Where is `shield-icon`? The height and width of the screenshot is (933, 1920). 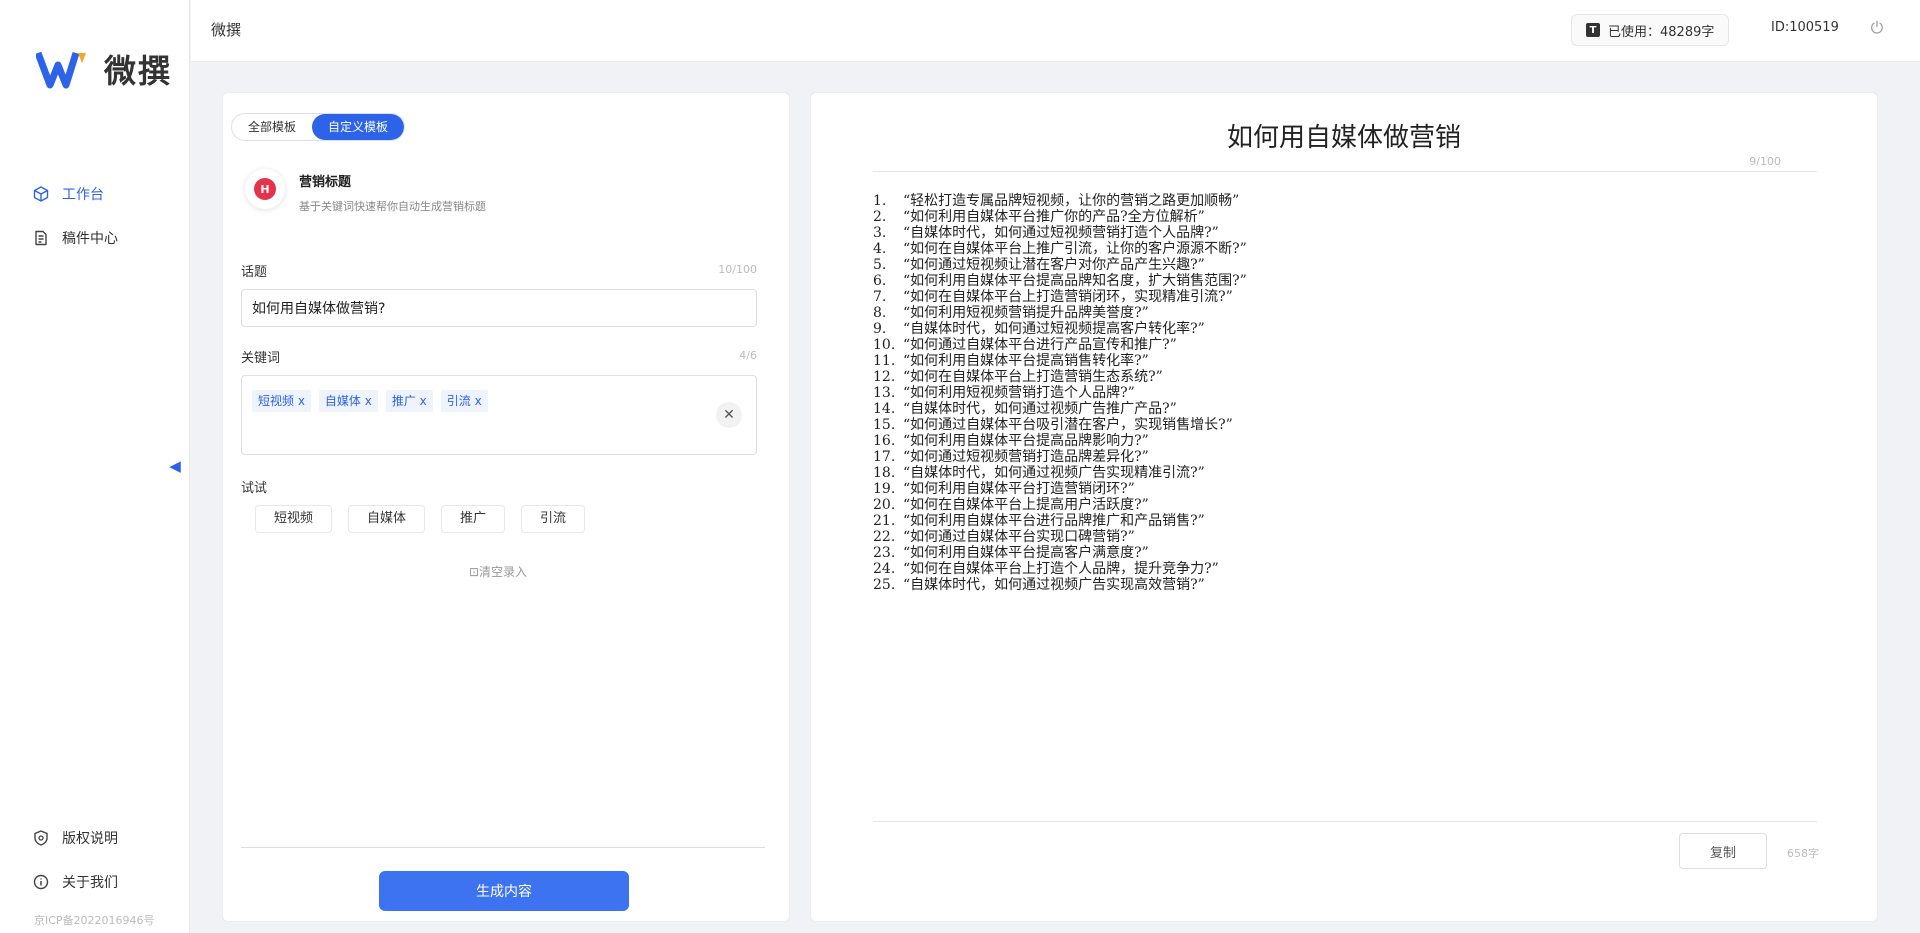
shield-icon is located at coordinates (41, 838).